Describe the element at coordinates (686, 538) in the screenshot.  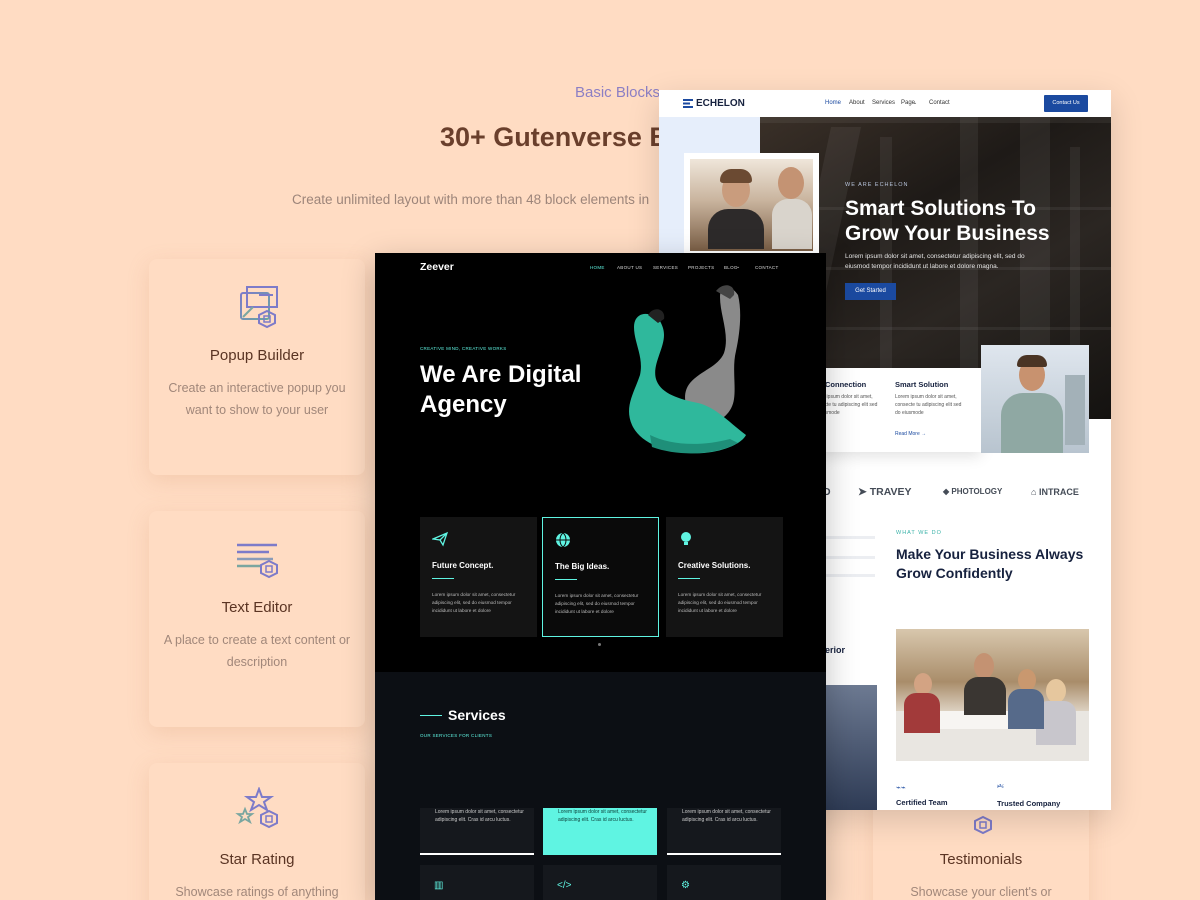
I see `lightbulb-icon` at that location.